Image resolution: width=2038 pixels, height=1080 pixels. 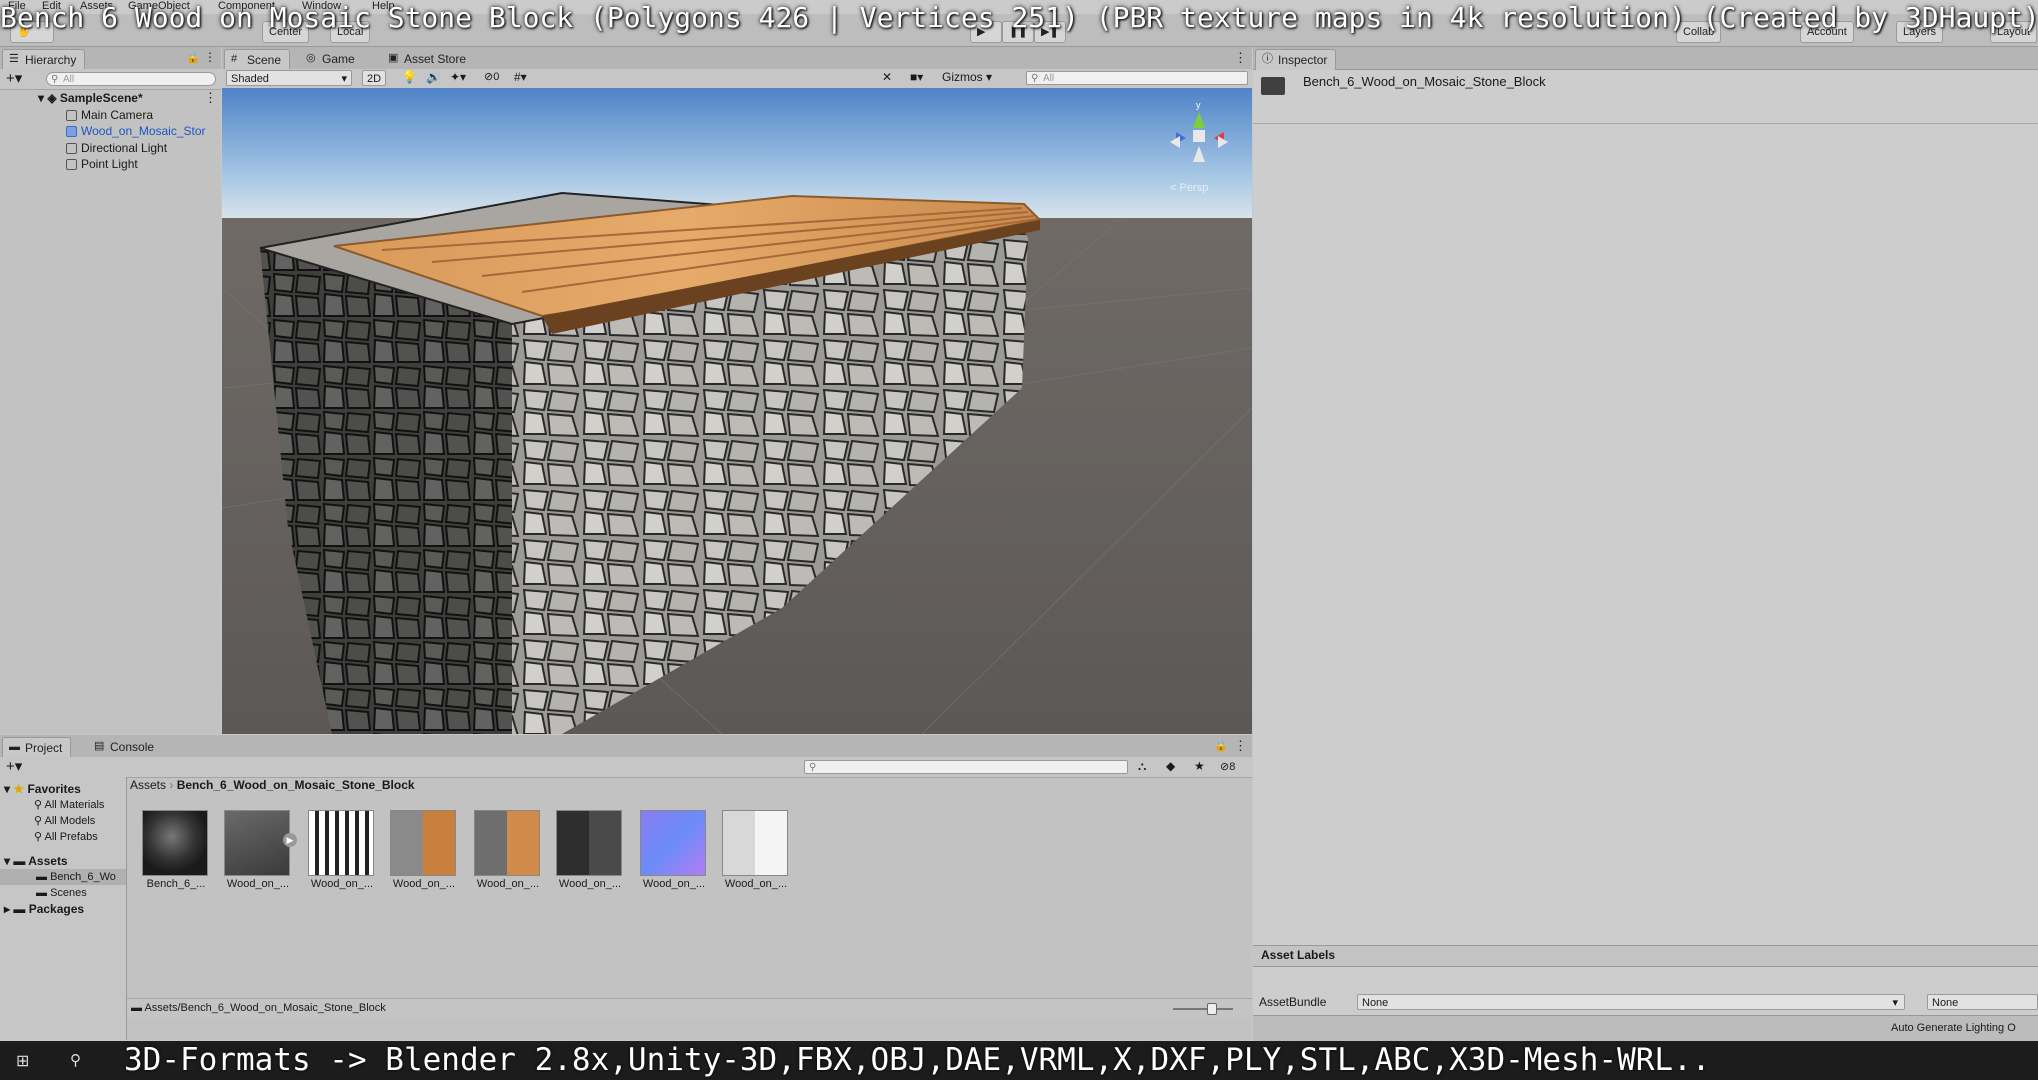 I want to click on item-label: Scenes, so click(x=68, y=893).